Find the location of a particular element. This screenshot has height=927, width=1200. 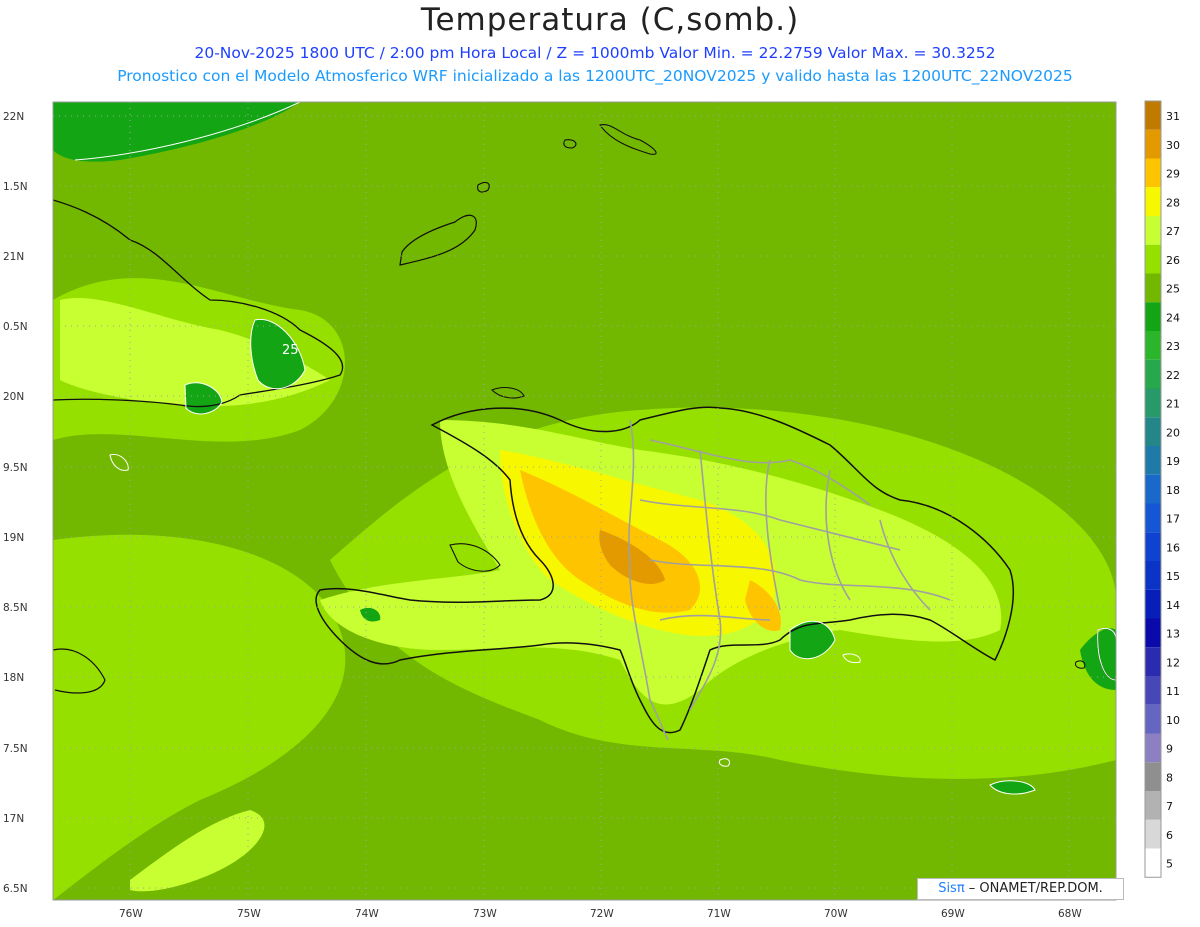

lon-label: 71W is located at coordinates (719, 914).